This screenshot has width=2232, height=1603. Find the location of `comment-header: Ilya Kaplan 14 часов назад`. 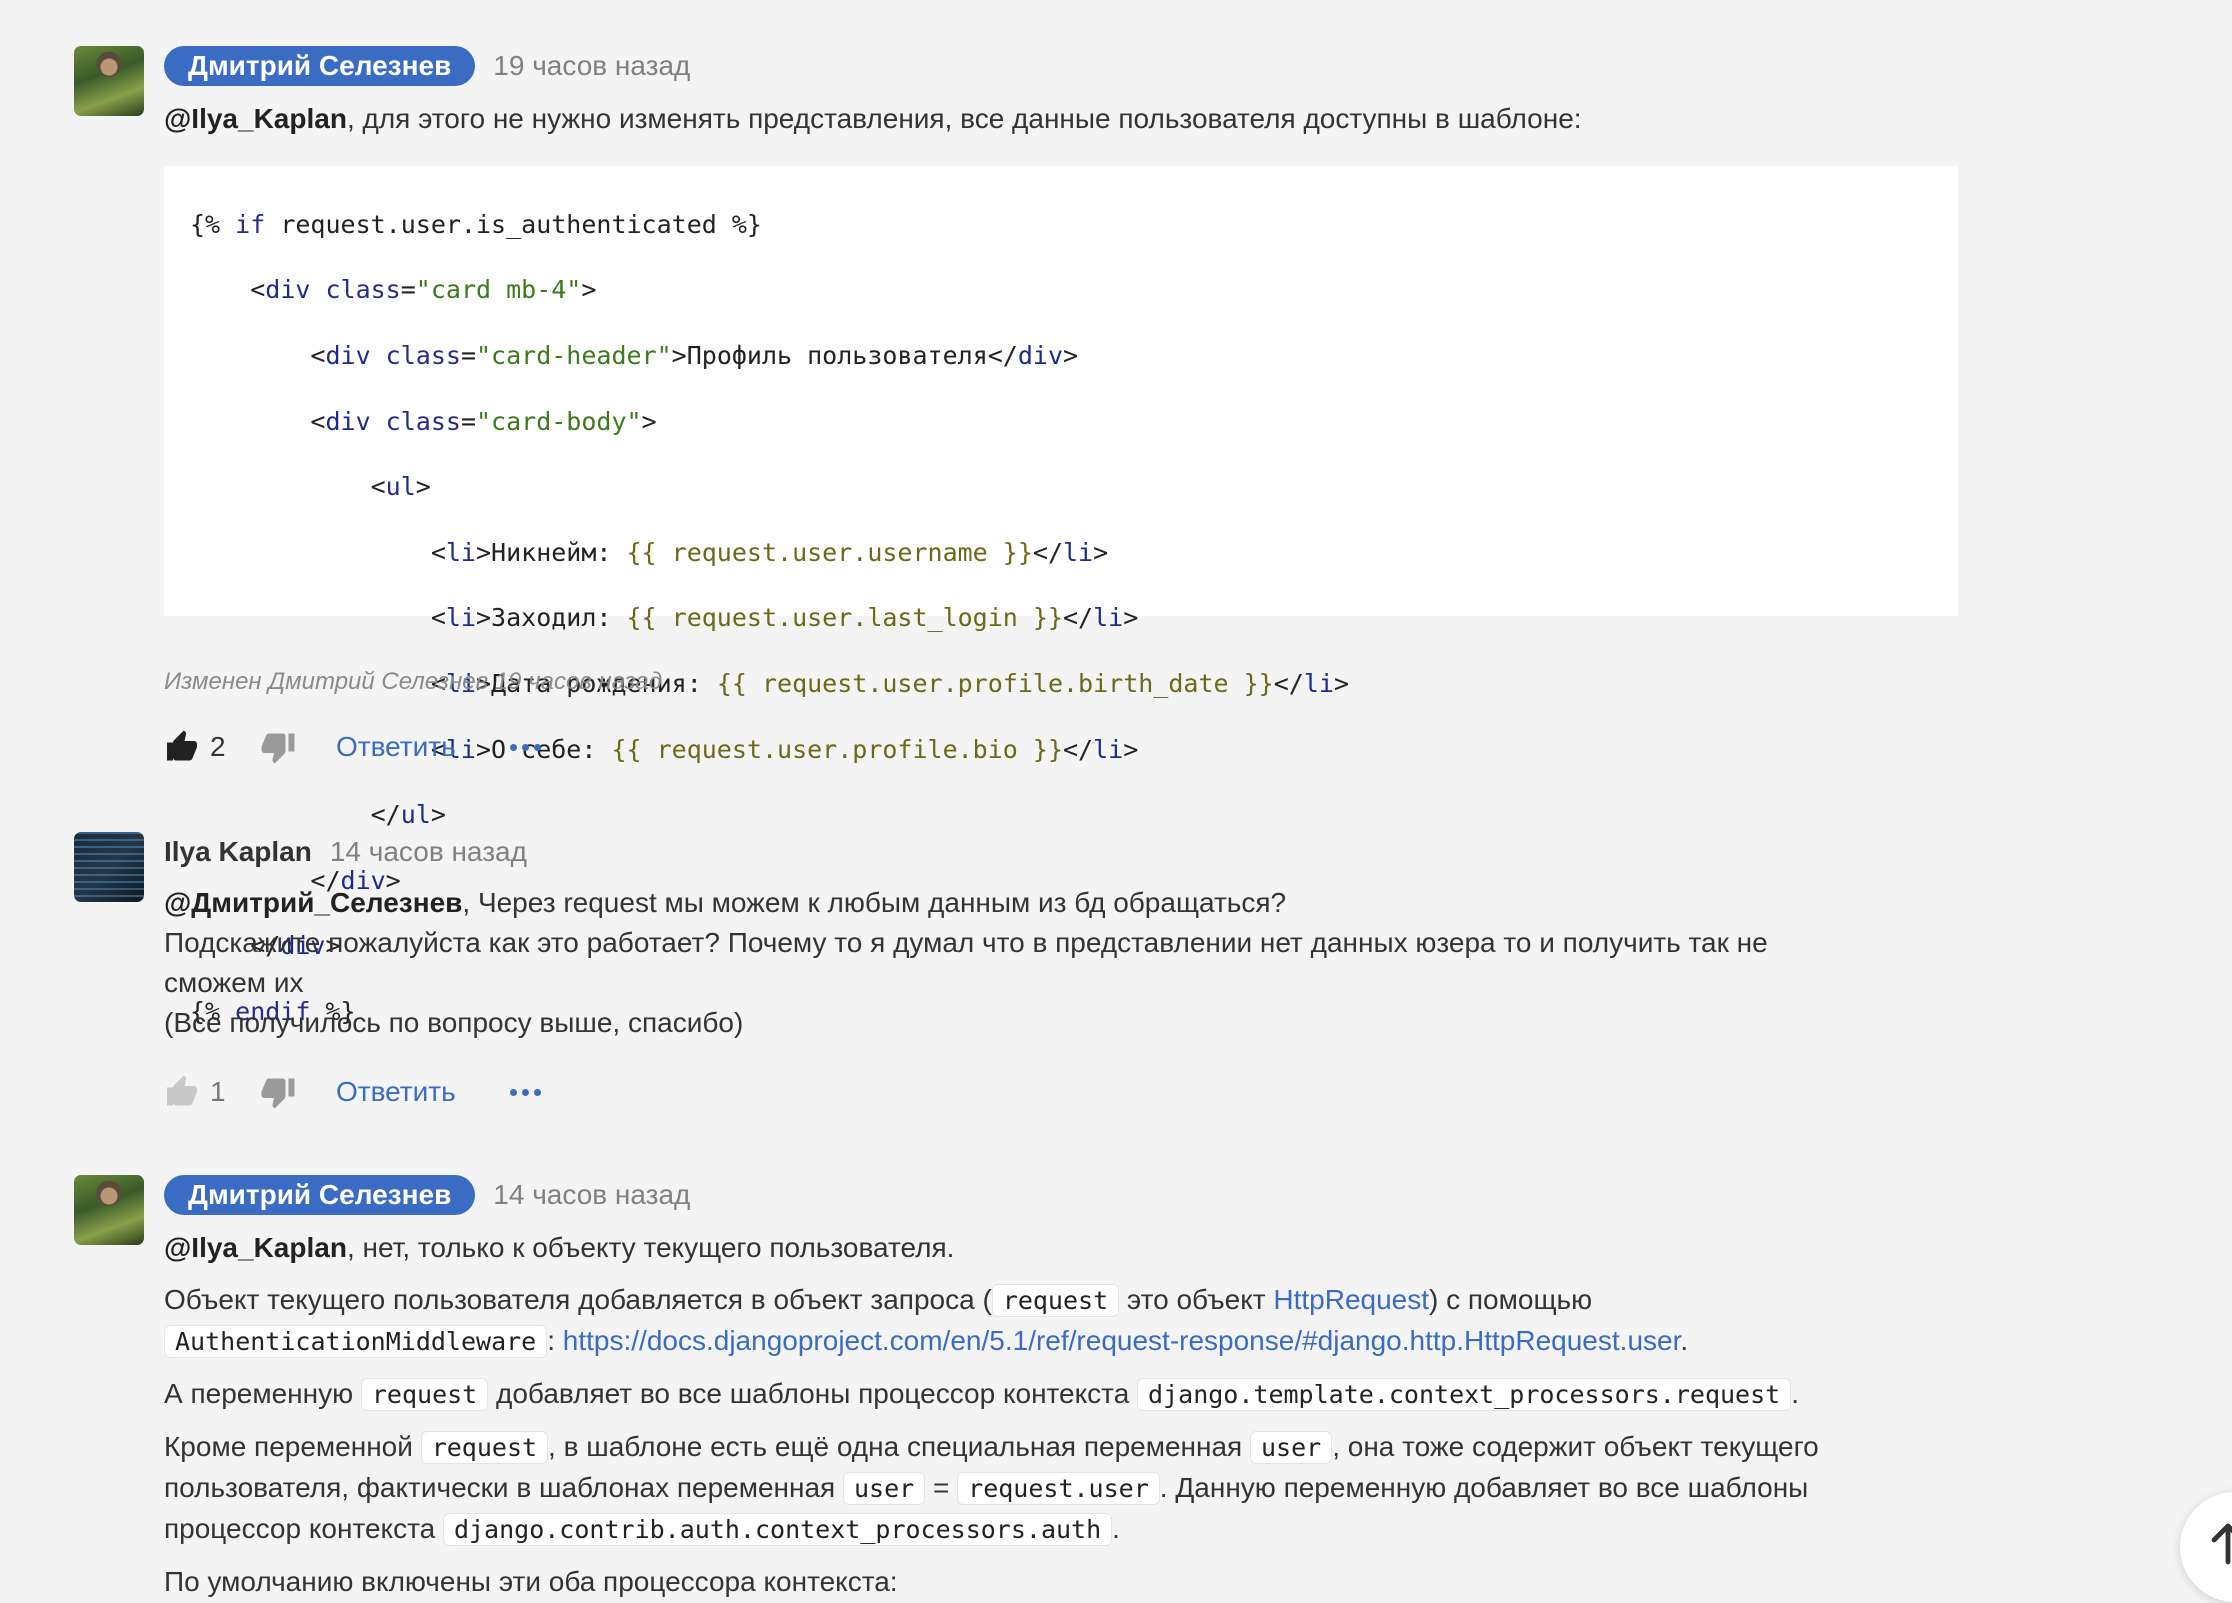

comment-header: Ilya Kaplan 14 часов назад is located at coordinates (345, 852).